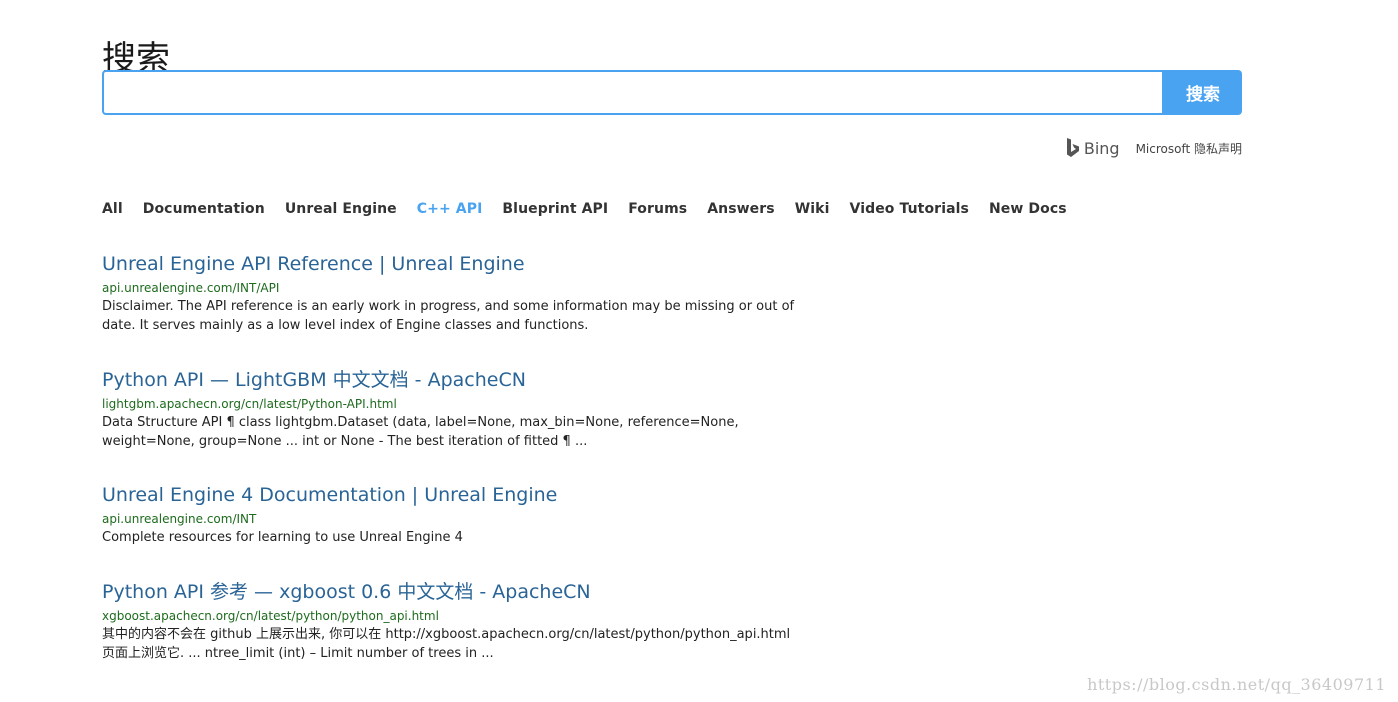  What do you see at coordinates (452, 380) in the screenshot?
I see `result-title-link: Python API — LightGBM 中文文档 - ApacheCN` at bounding box center [452, 380].